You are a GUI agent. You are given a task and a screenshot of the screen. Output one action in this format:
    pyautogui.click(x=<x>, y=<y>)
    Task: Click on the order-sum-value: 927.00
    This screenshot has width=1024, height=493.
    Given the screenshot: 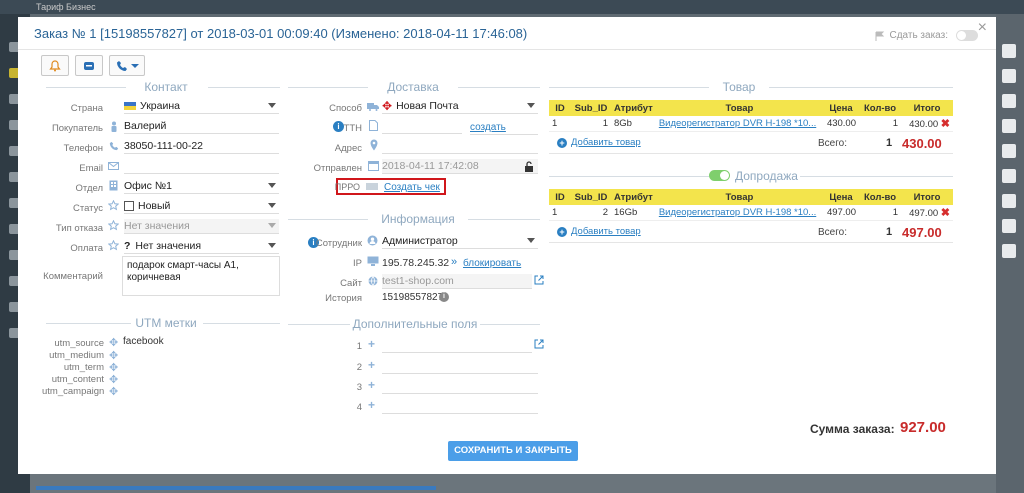 What is the action you would take?
    pyautogui.click(x=923, y=427)
    